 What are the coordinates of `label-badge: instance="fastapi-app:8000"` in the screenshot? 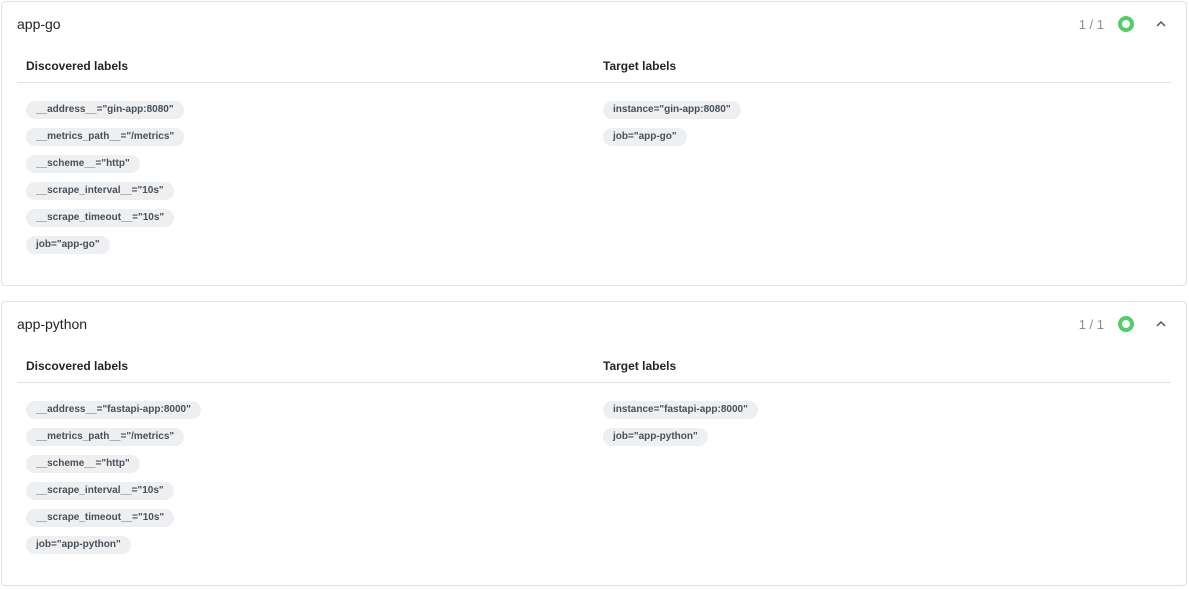 It's located at (680, 410).